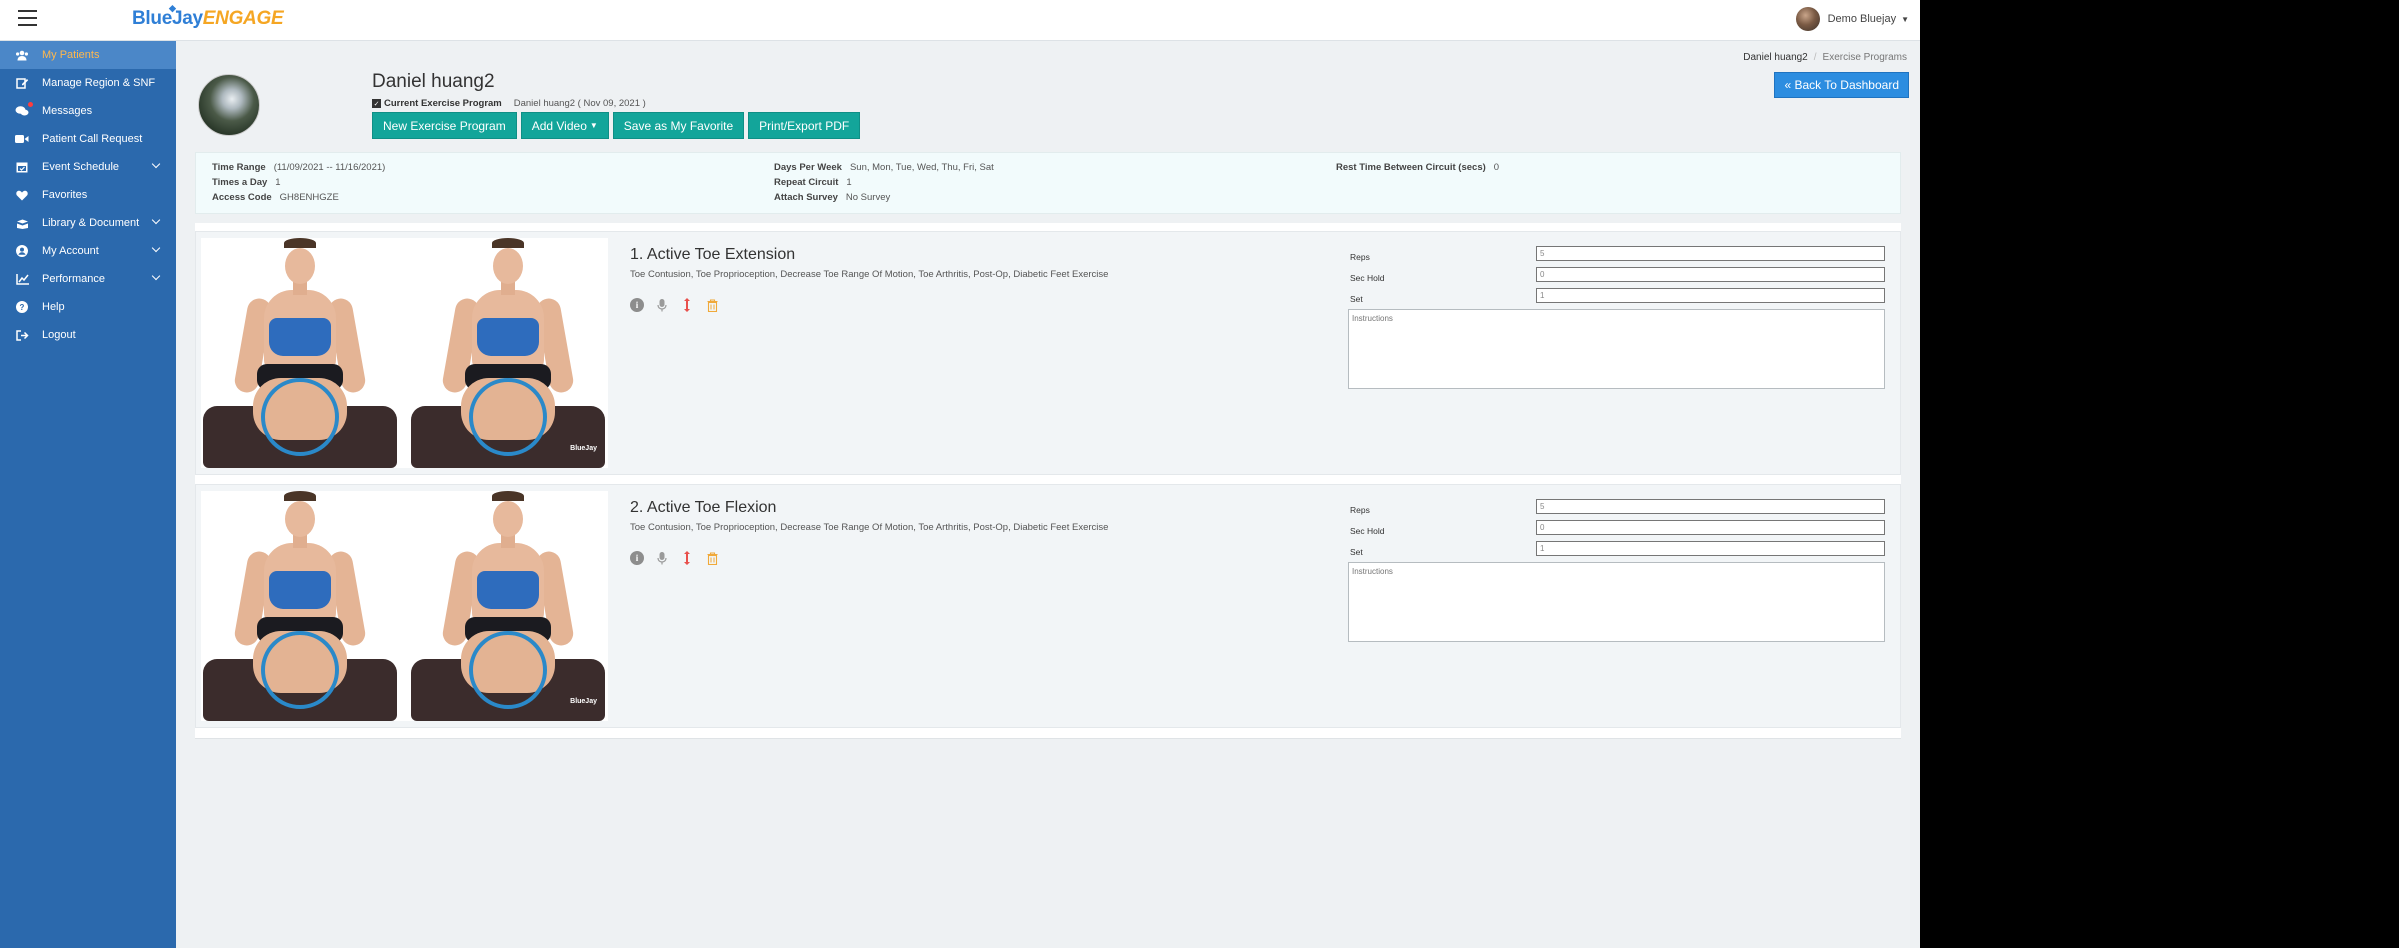 This screenshot has height=948, width=2399. What do you see at coordinates (88, 55) in the screenshot?
I see `sidebar-item-my-patients: My Patients` at bounding box center [88, 55].